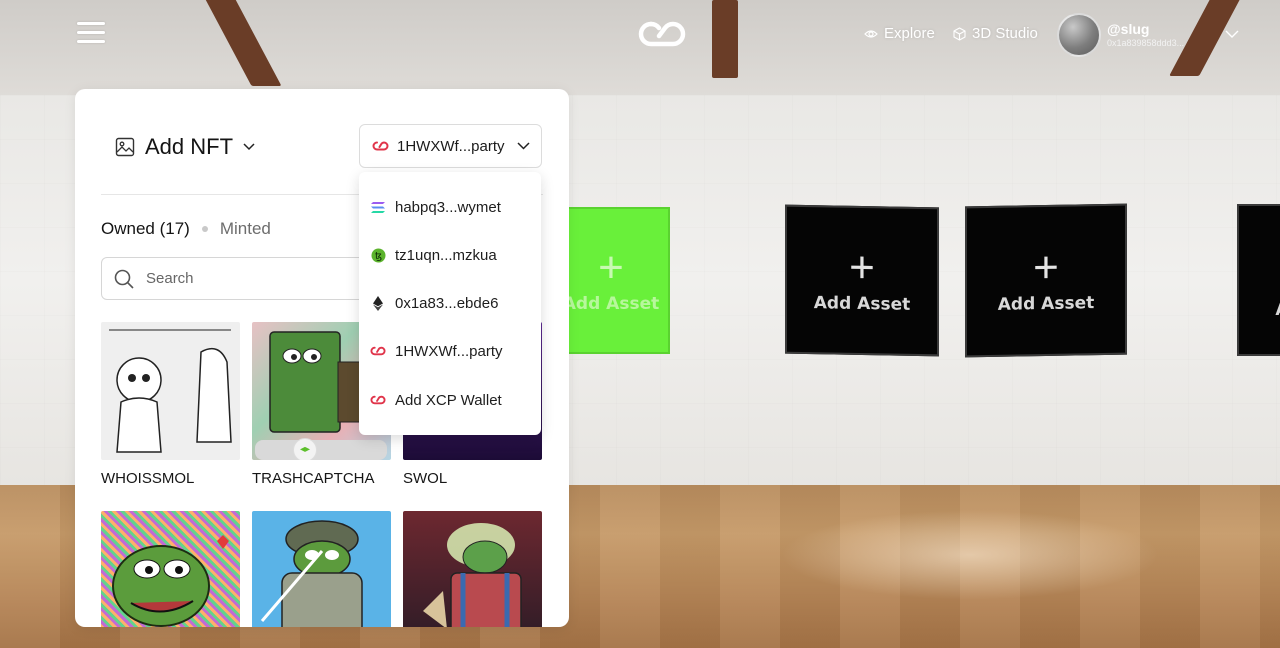  I want to click on wallet-option-label: habpq3...wymet, so click(448, 207).